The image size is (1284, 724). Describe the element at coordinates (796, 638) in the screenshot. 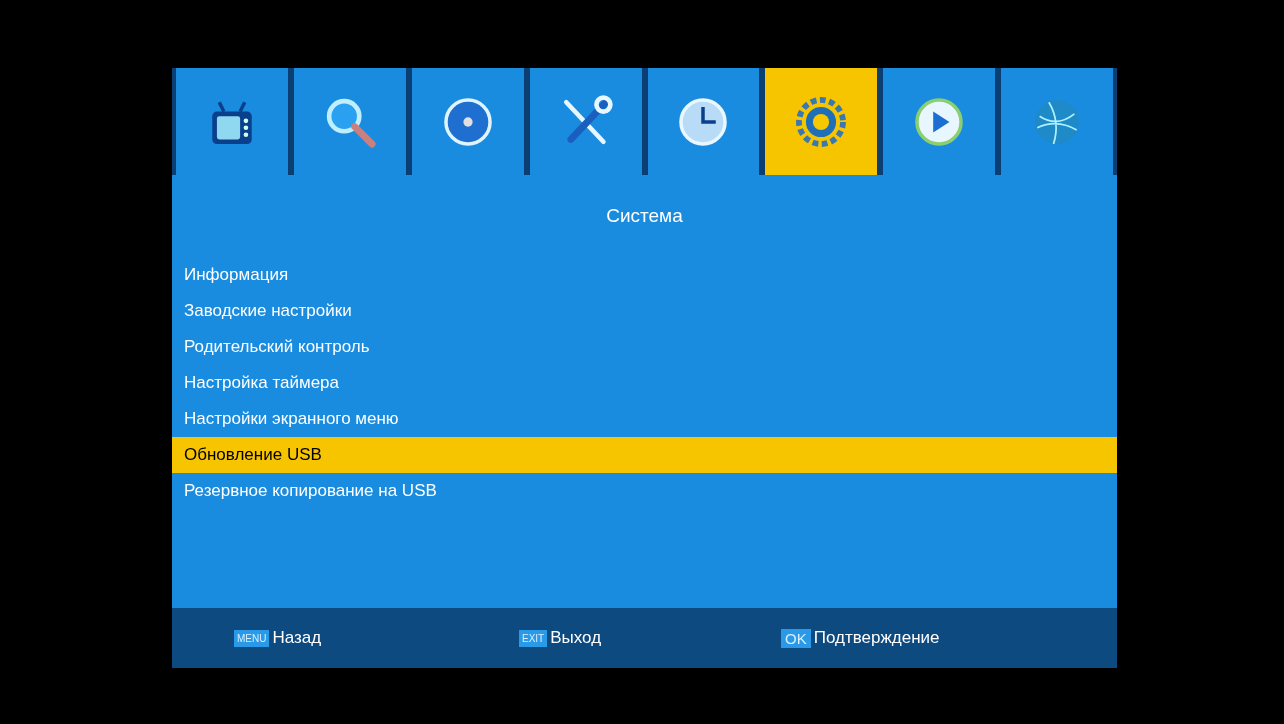

I see `remote-key-badge: OK` at that location.